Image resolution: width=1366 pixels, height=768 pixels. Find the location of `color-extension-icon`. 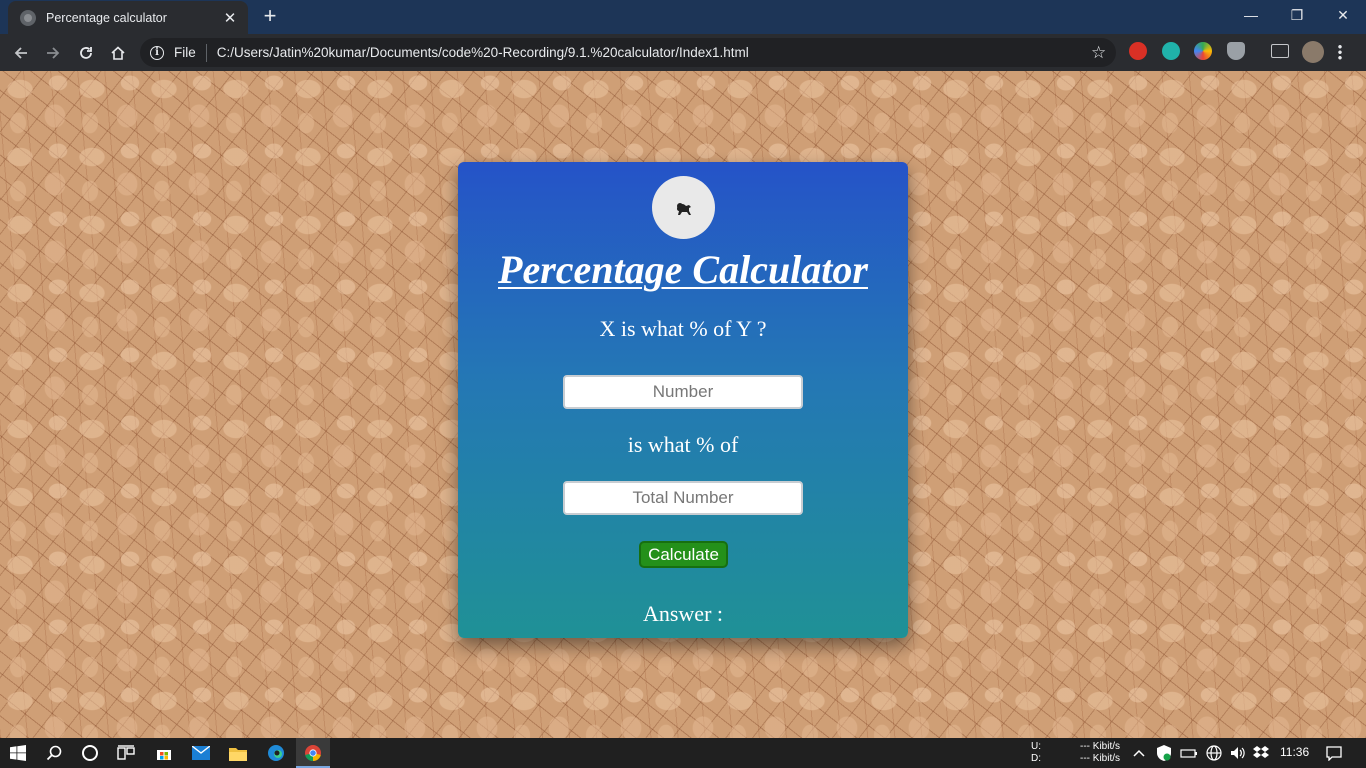

color-extension-icon is located at coordinates (1203, 51).